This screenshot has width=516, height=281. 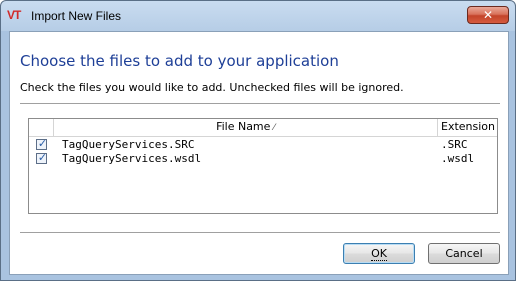 What do you see at coordinates (14, 15) in the screenshot?
I see `app-logo-icon: VT` at bounding box center [14, 15].